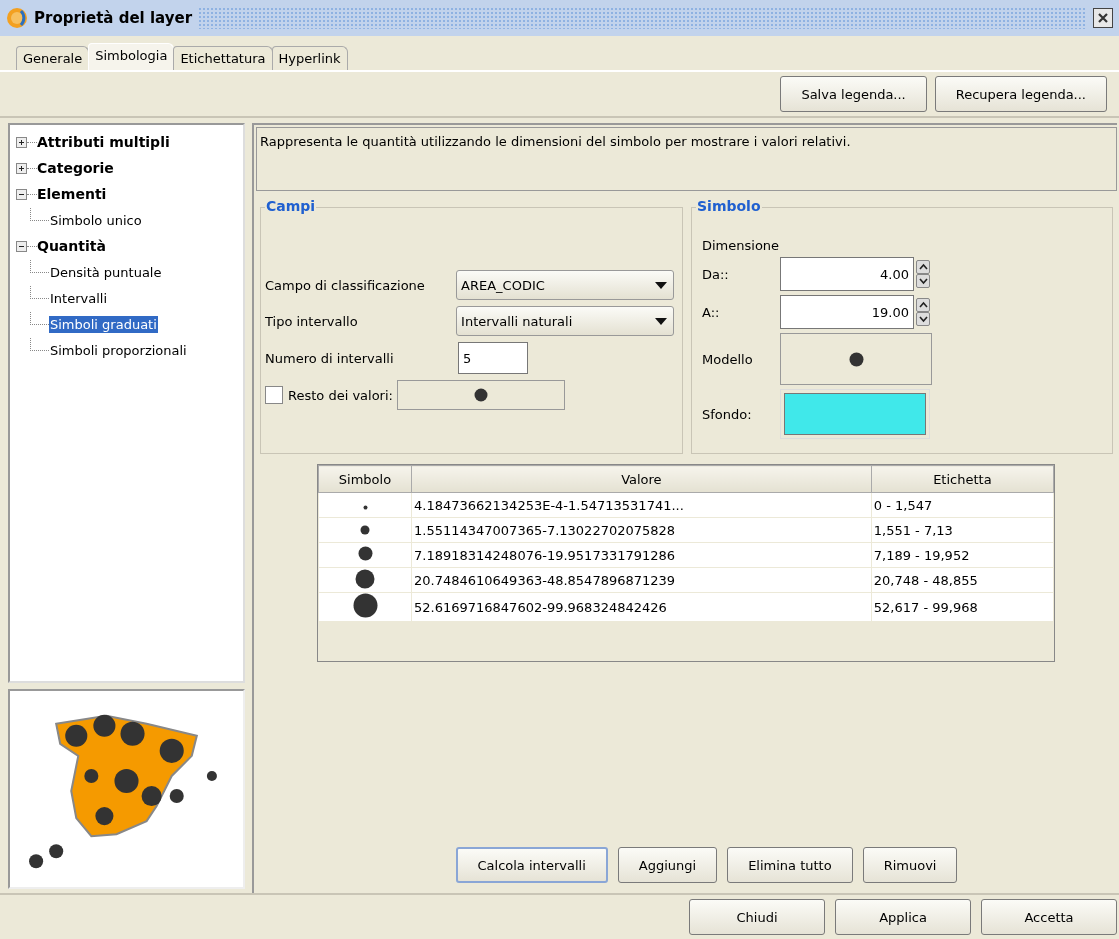  I want to click on tree-item: Simboli proporzionali, so click(118, 350).